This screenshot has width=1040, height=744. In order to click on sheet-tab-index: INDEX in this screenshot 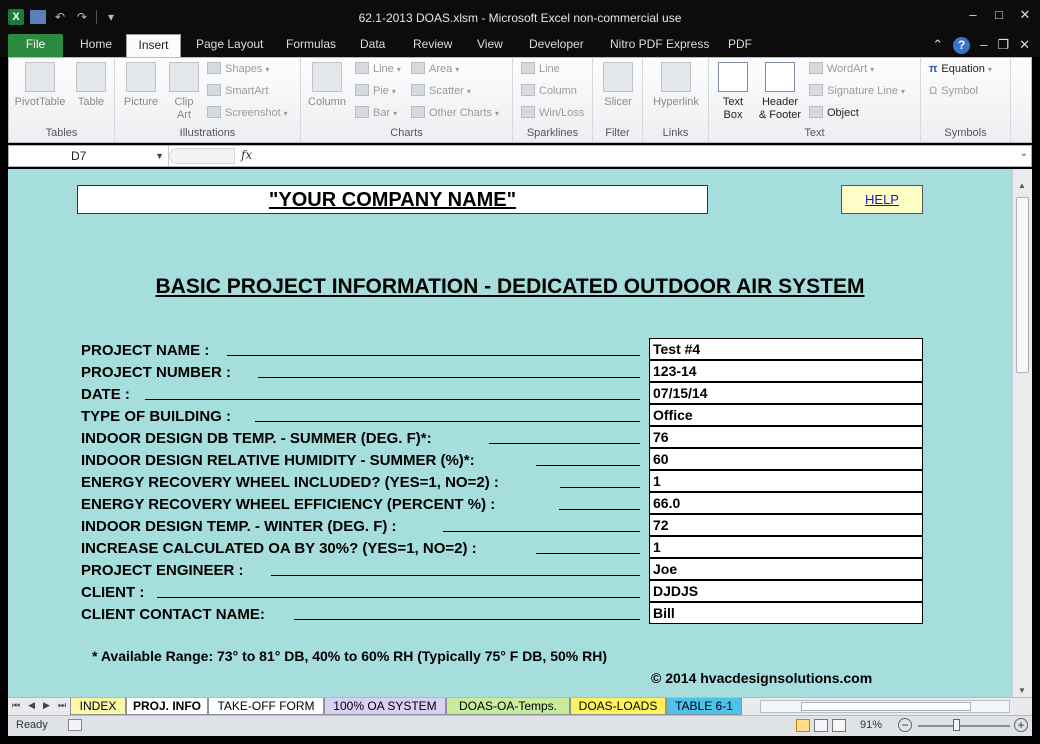, I will do `click(98, 706)`.